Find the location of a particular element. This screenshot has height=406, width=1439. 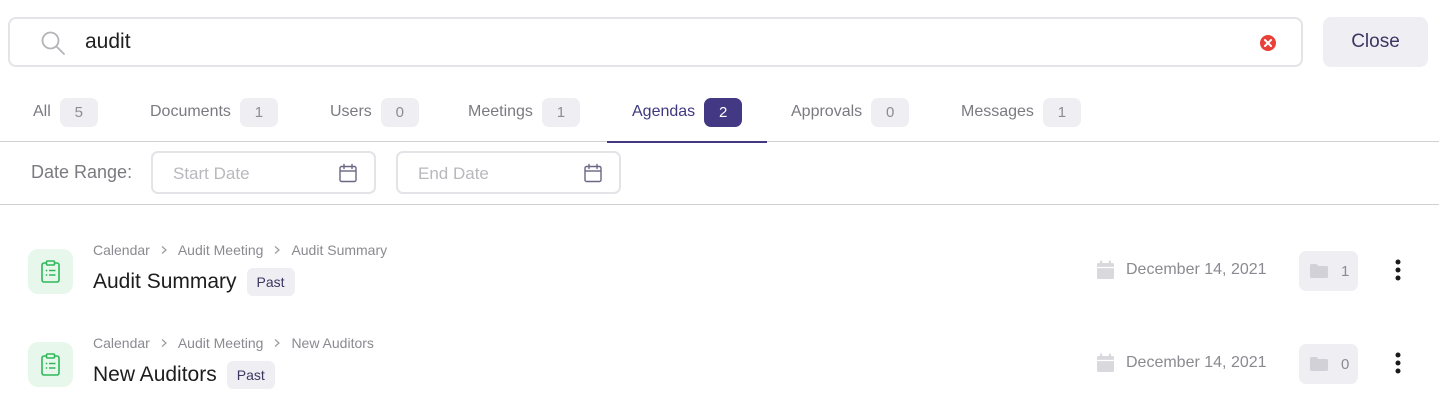

breadcrumb: Calendar Audit Meeting Audit Summary is located at coordinates (240, 250).